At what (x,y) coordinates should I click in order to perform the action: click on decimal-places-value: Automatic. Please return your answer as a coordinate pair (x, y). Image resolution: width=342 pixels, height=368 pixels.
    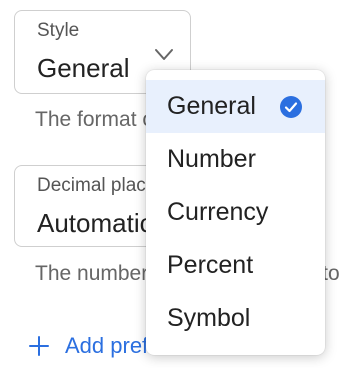
    Looking at the image, I should click on (95, 223).